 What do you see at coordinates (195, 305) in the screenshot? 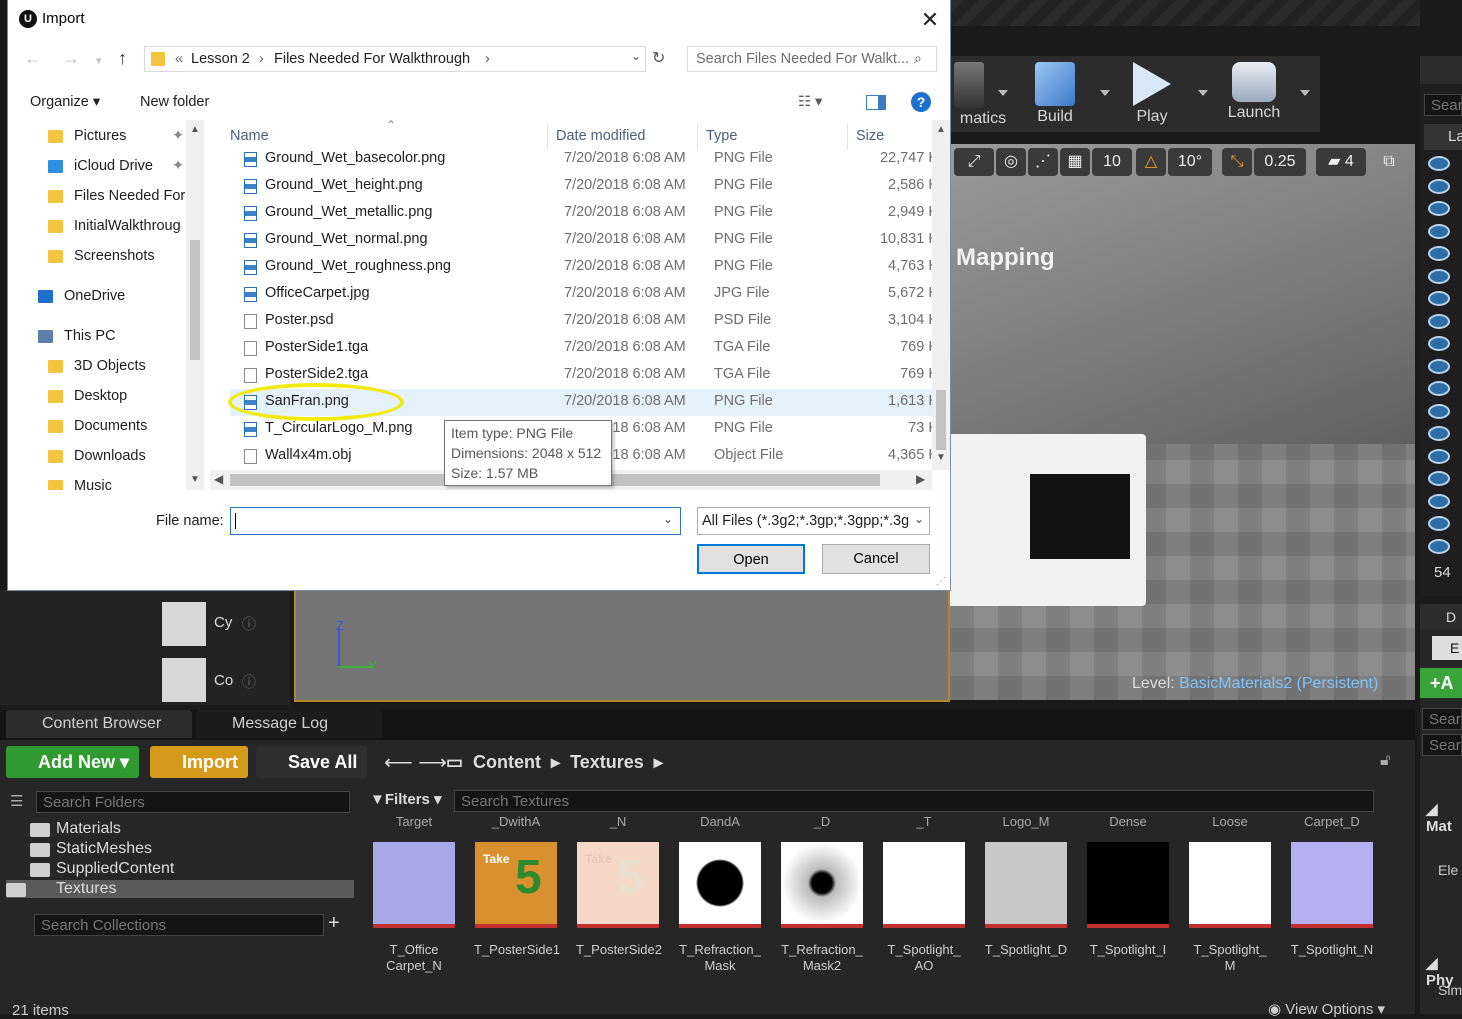
I see `navigation-scrollbar: ▲ ▼` at bounding box center [195, 305].